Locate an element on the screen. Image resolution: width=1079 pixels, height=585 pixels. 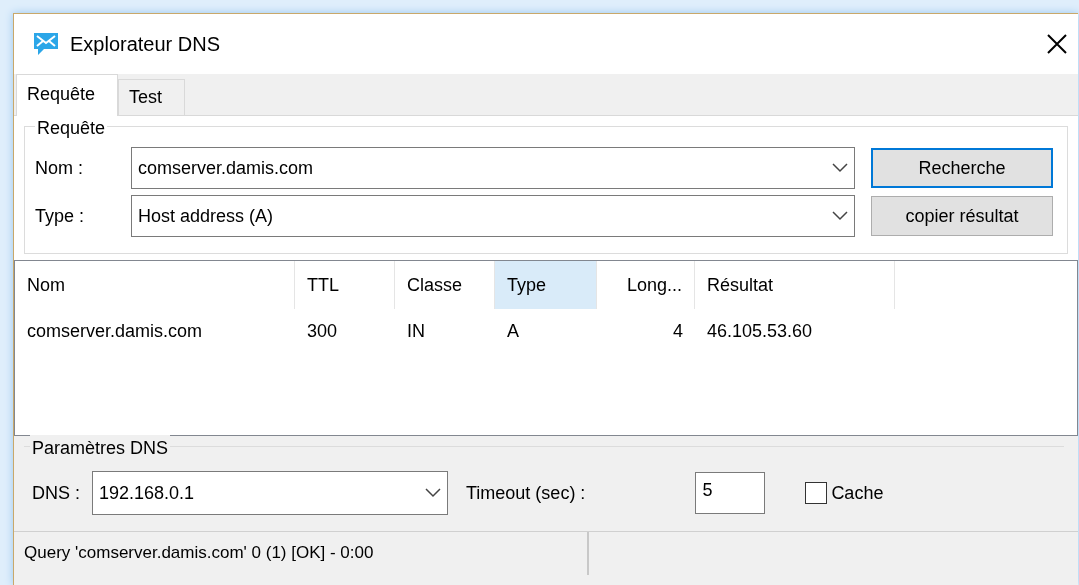
field-label: Nom : is located at coordinates (59, 168).